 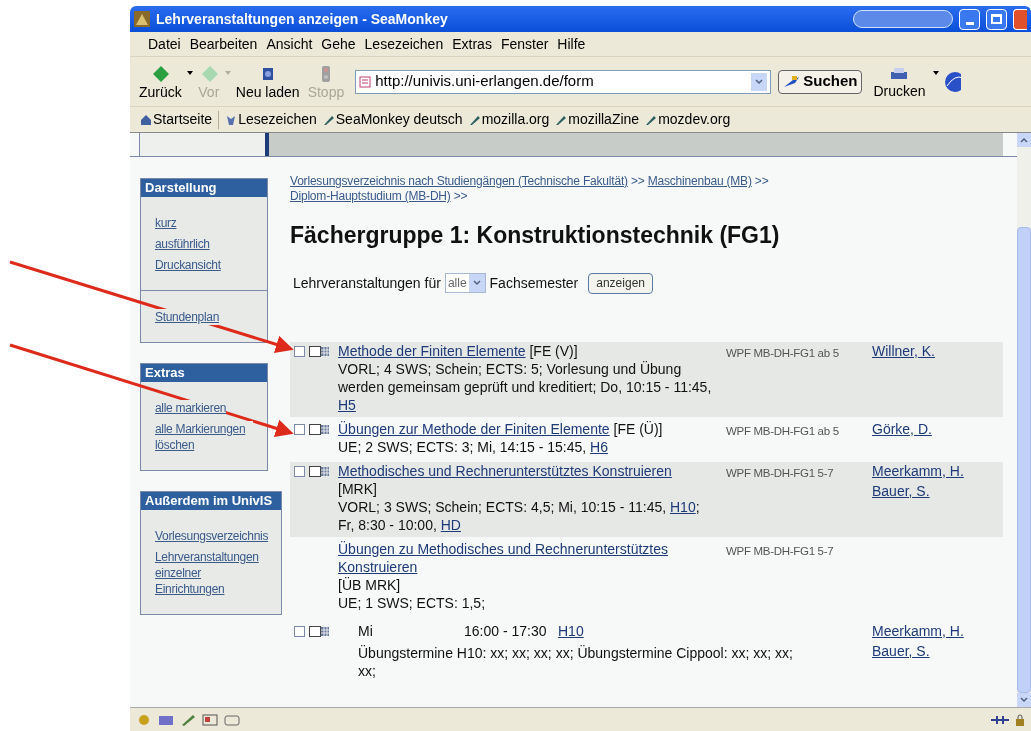 I want to click on scroll-up-button, so click(x=1024, y=140).